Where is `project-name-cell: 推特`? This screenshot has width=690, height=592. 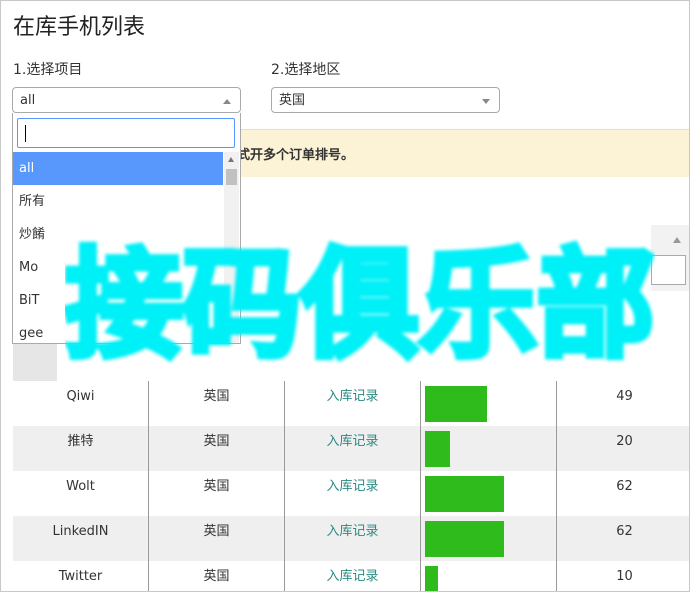 project-name-cell: 推特 is located at coordinates (81, 448).